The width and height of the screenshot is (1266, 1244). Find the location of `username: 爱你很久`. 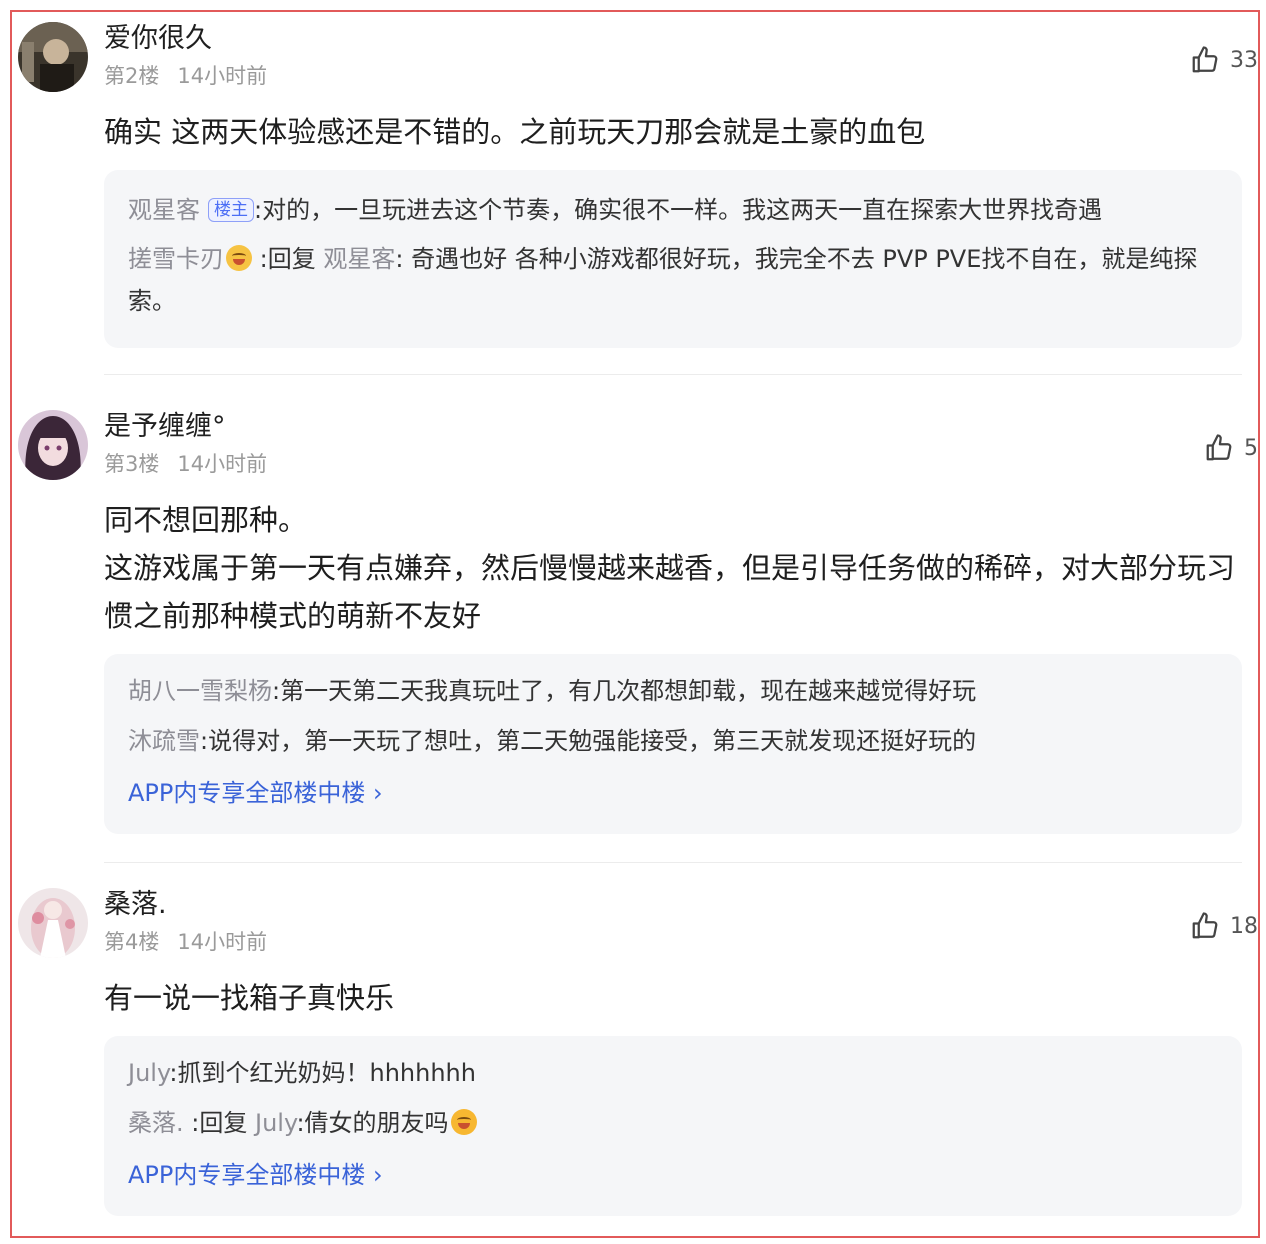

username: 爱你很久 is located at coordinates (158, 39).